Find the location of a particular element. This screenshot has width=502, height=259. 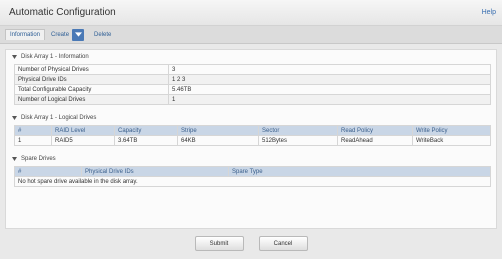

tab-information: Information is located at coordinates (25, 34).